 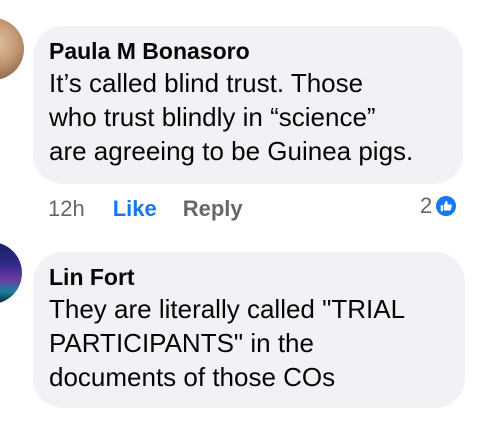 I want to click on reply-button: Reply, so click(x=213, y=209).